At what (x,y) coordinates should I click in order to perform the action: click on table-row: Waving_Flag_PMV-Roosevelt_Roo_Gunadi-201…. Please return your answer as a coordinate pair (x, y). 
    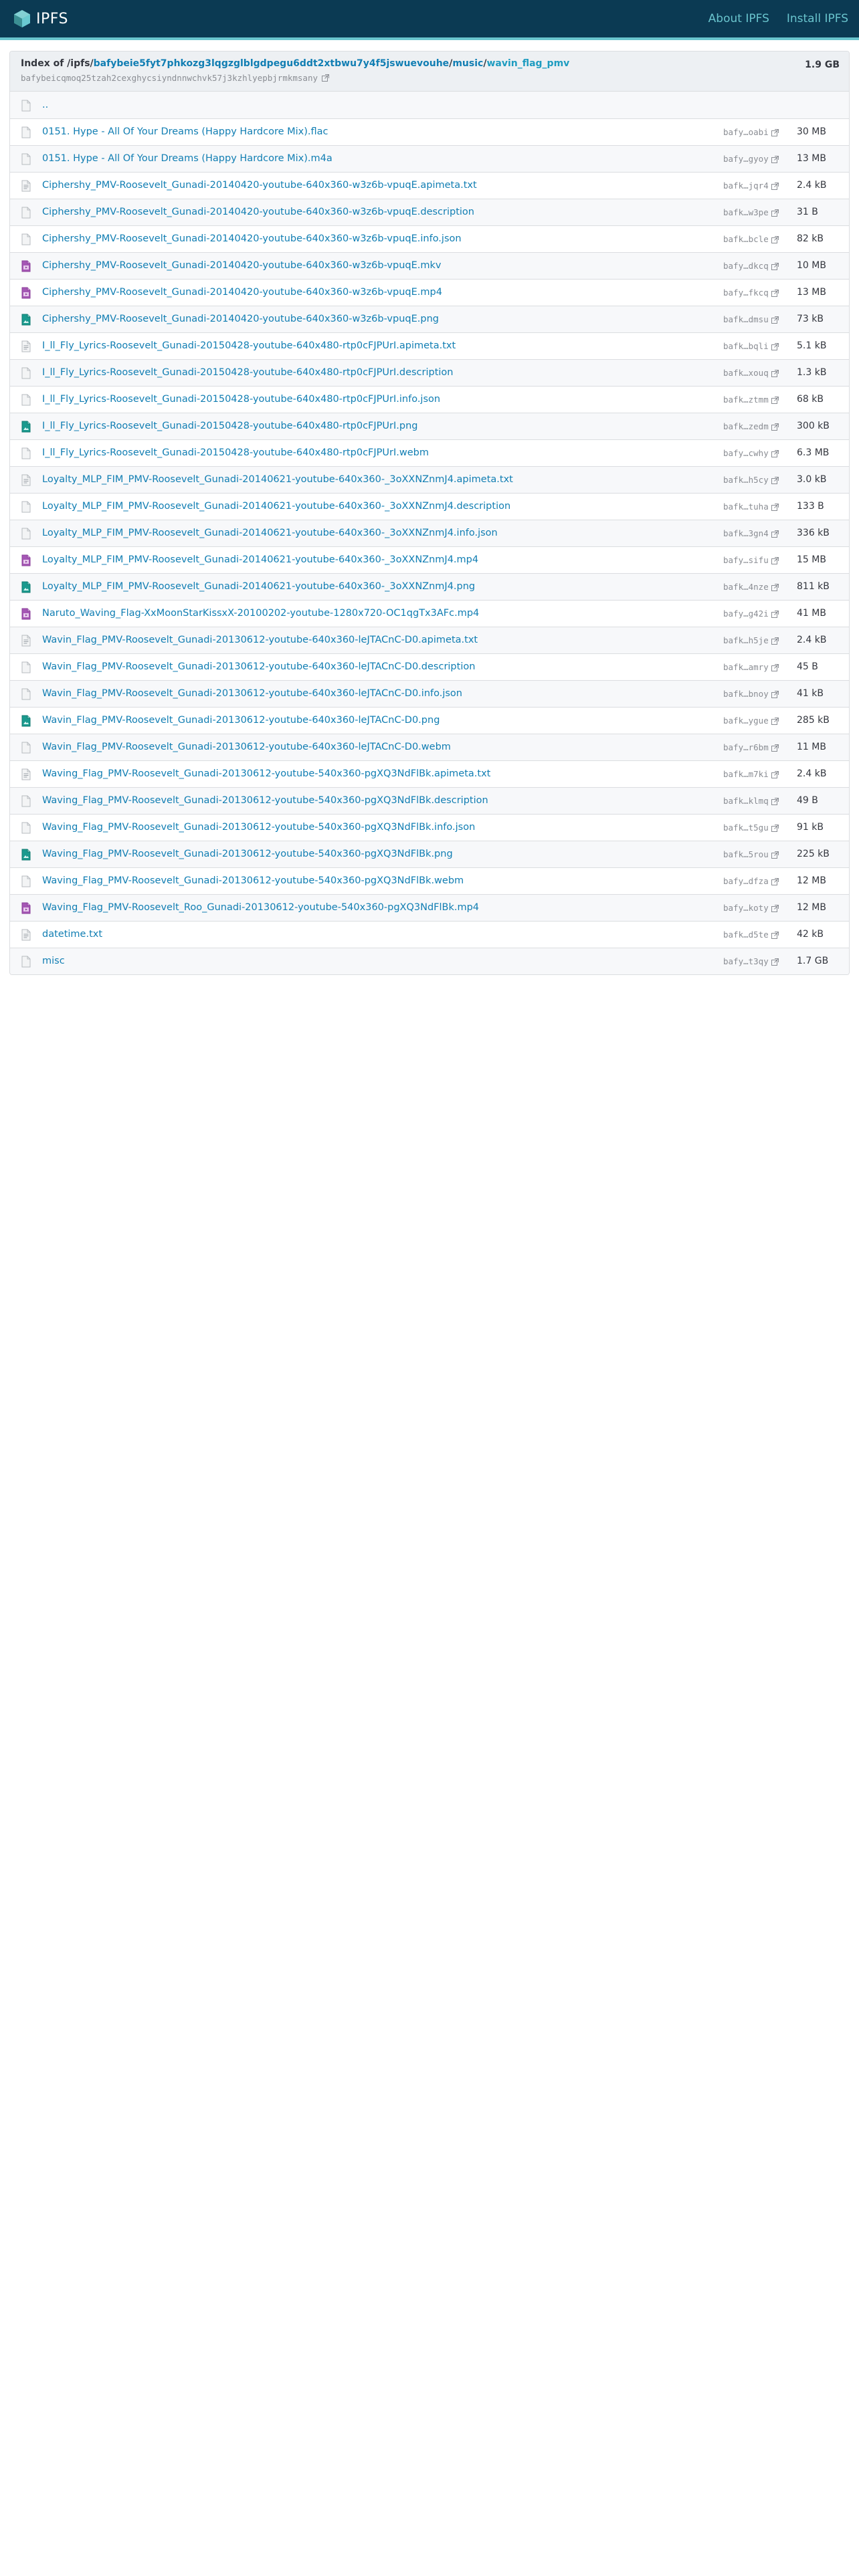
    Looking at the image, I should click on (429, 908).